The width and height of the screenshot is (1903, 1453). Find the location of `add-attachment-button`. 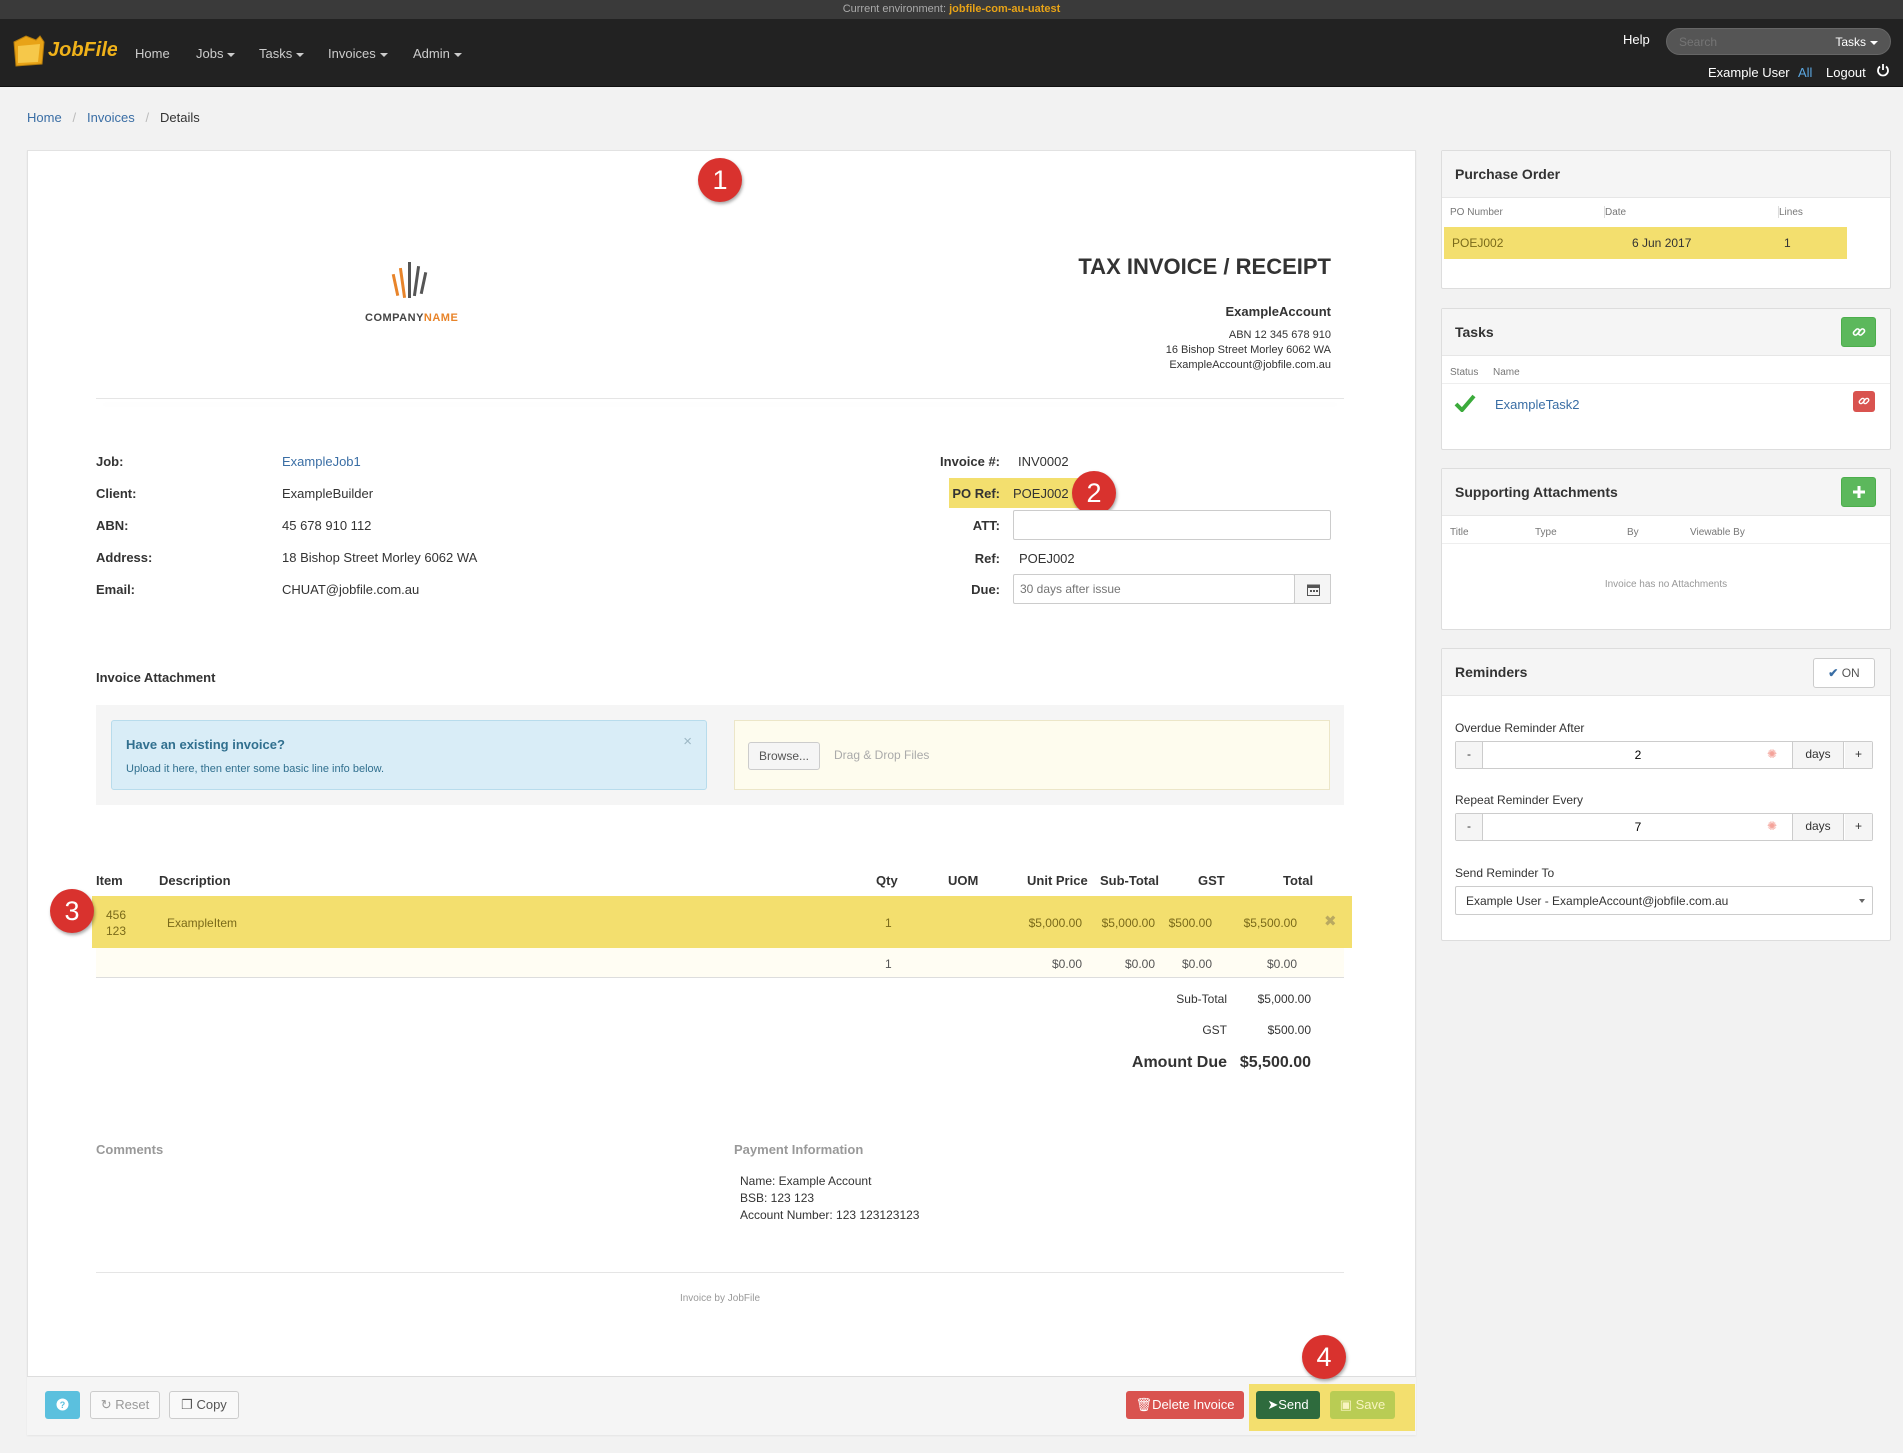

add-attachment-button is located at coordinates (1858, 492).